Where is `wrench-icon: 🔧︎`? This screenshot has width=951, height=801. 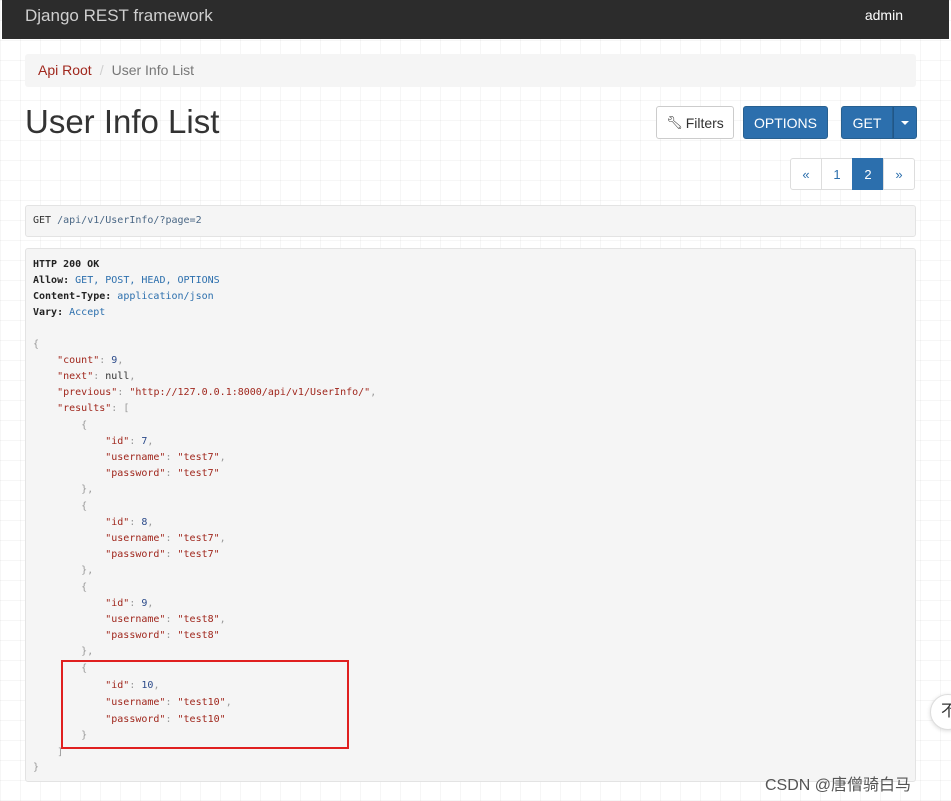
wrench-icon: 🔧︎ is located at coordinates (674, 122).